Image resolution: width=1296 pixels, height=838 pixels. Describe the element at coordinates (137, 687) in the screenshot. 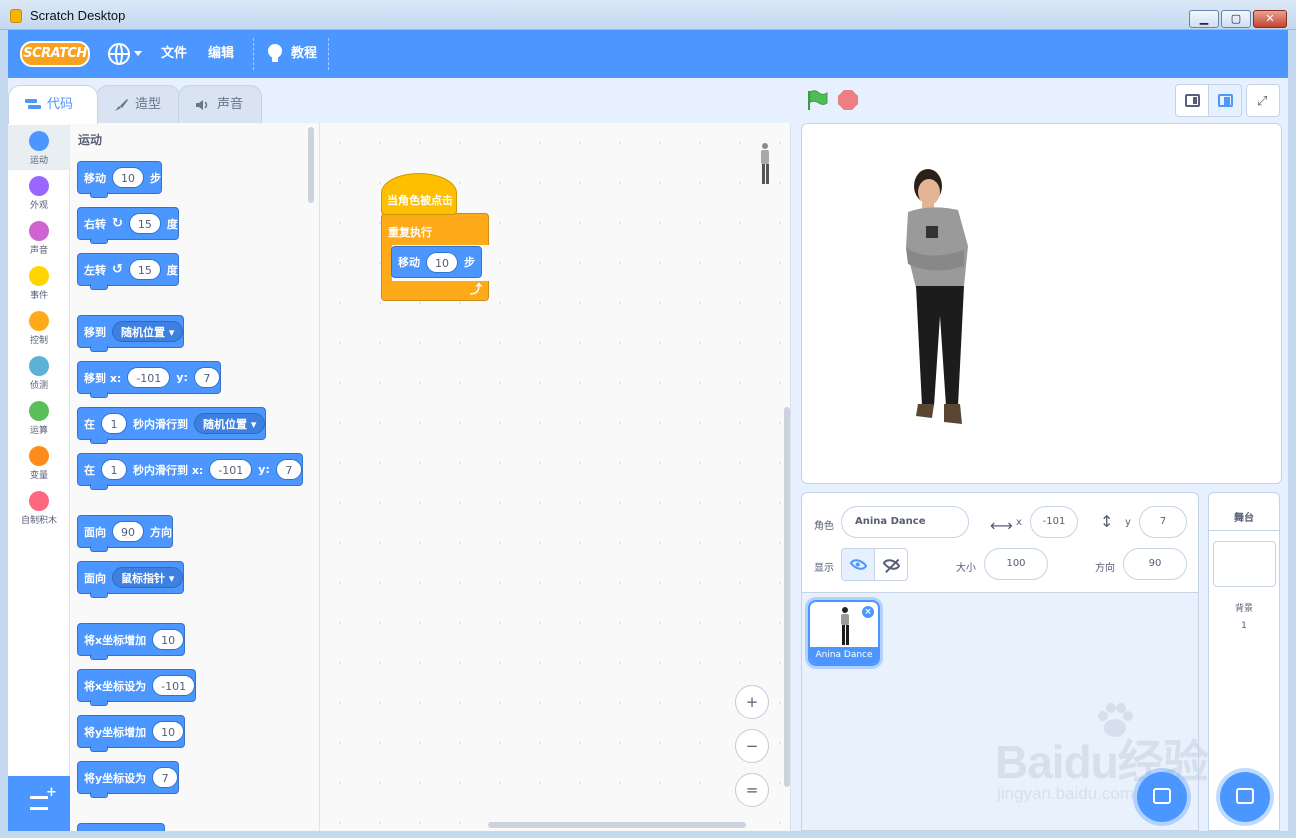

I see `block-set-x: 将x坐标设为 -101` at that location.